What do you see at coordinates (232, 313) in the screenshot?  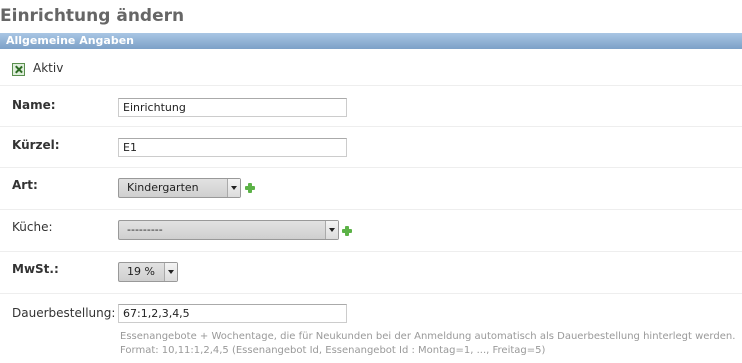 I see `dauerbestellung-input: 67:1,2,3,4,5` at bounding box center [232, 313].